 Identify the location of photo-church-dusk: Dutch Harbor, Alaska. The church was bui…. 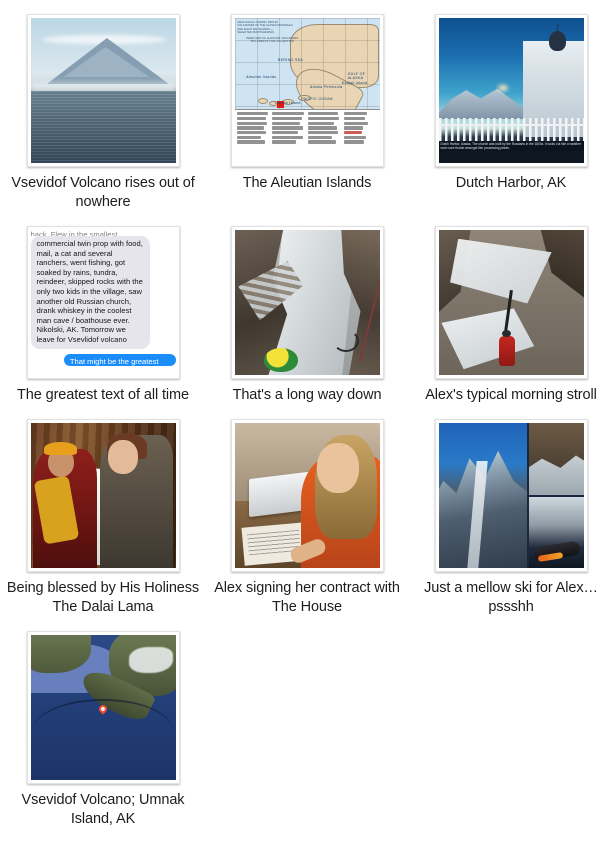
(511, 90).